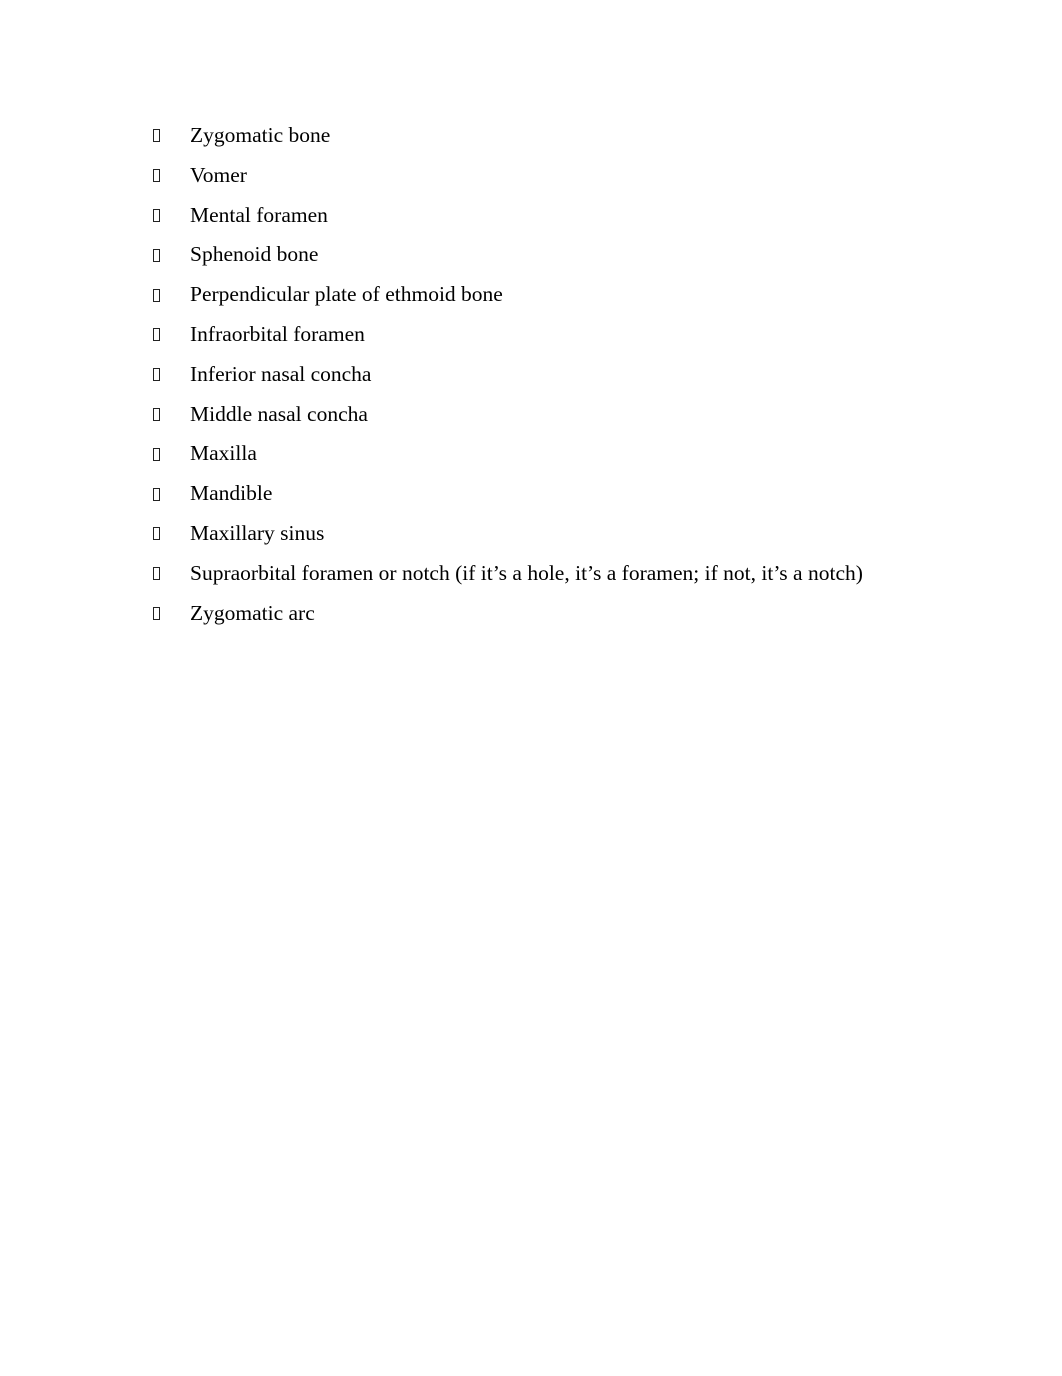 The image size is (1062, 1376). I want to click on list-item: Maxillary sinus, so click(531, 534).